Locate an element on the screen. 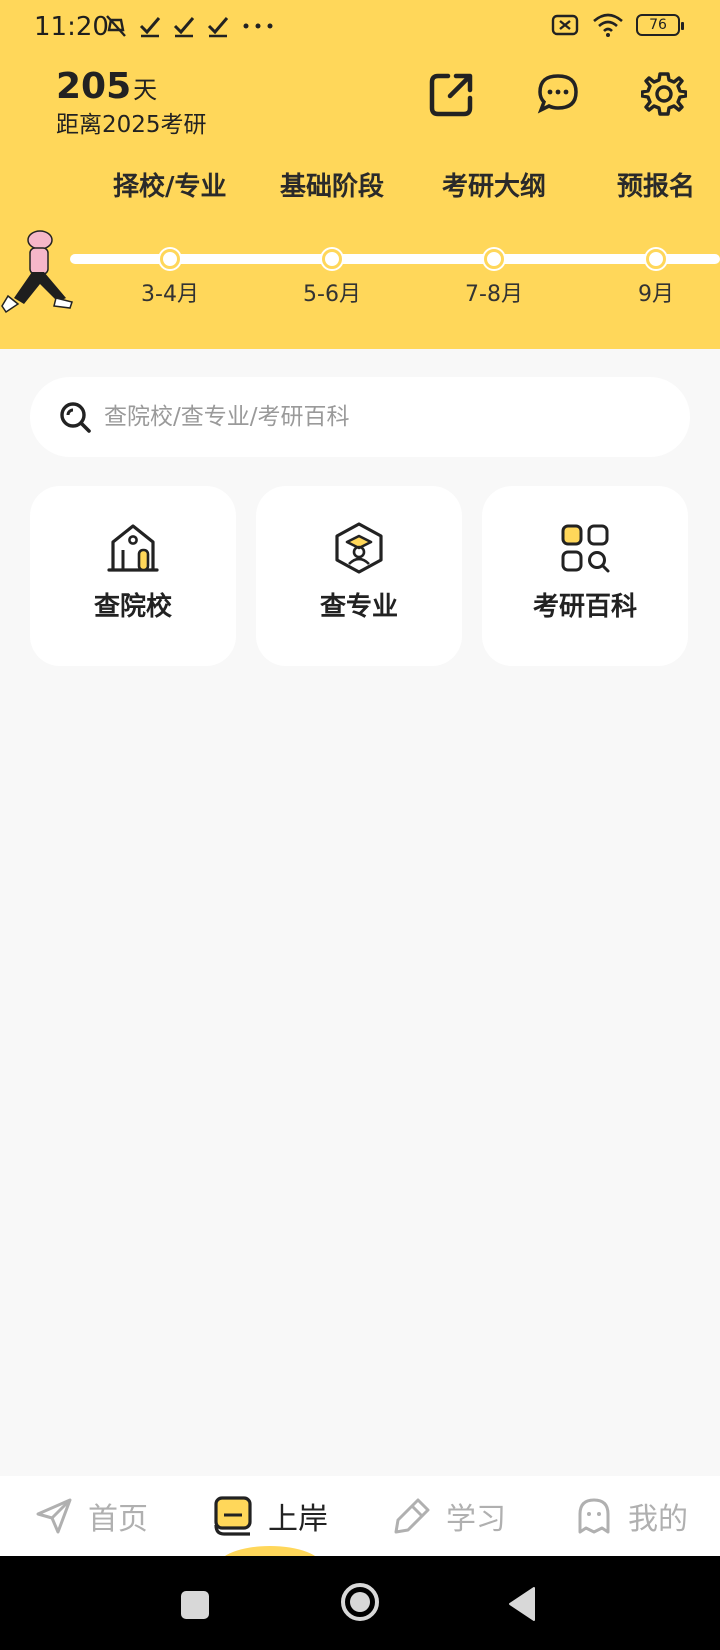  quick-cards: 查院校 查专业 考研百科 is located at coordinates (360, 576).